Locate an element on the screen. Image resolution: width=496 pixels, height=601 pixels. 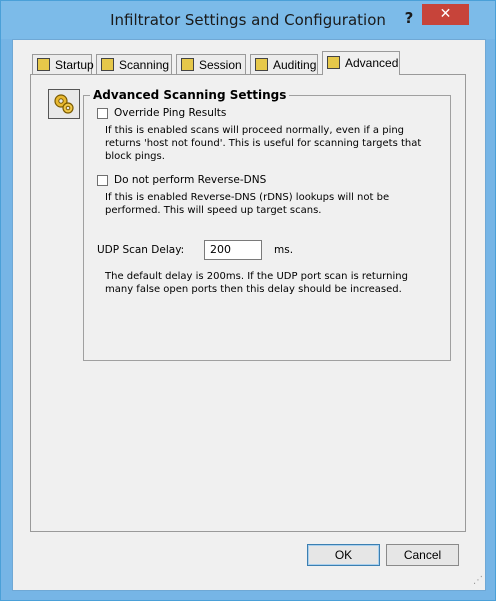
tab-startup: Startup is located at coordinates (63, 64).